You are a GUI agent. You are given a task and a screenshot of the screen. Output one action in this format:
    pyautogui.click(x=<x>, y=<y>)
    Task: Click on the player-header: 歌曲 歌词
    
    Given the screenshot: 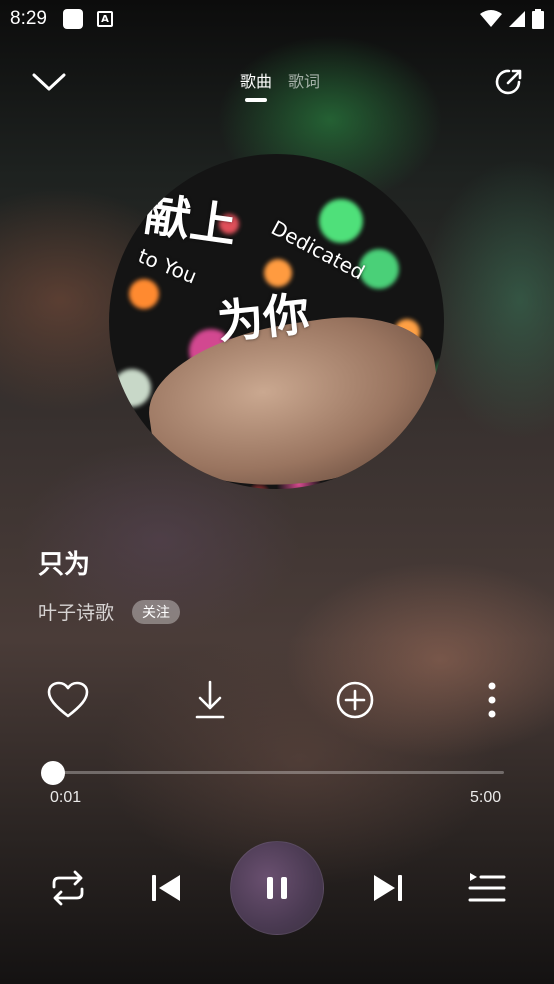 What is the action you would take?
    pyautogui.click(x=277, y=81)
    